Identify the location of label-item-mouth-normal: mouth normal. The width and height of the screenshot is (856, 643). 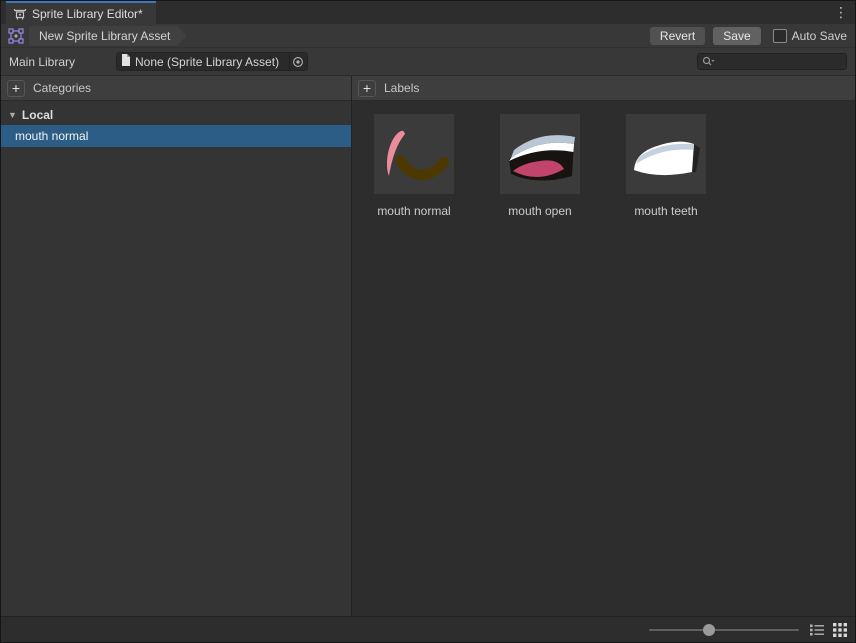
(414, 166).